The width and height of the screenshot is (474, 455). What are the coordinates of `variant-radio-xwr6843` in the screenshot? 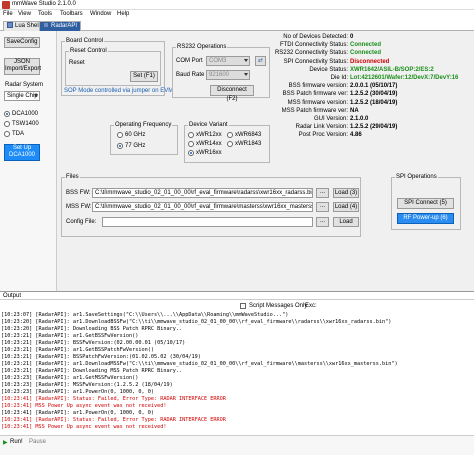 It's located at (230, 135).